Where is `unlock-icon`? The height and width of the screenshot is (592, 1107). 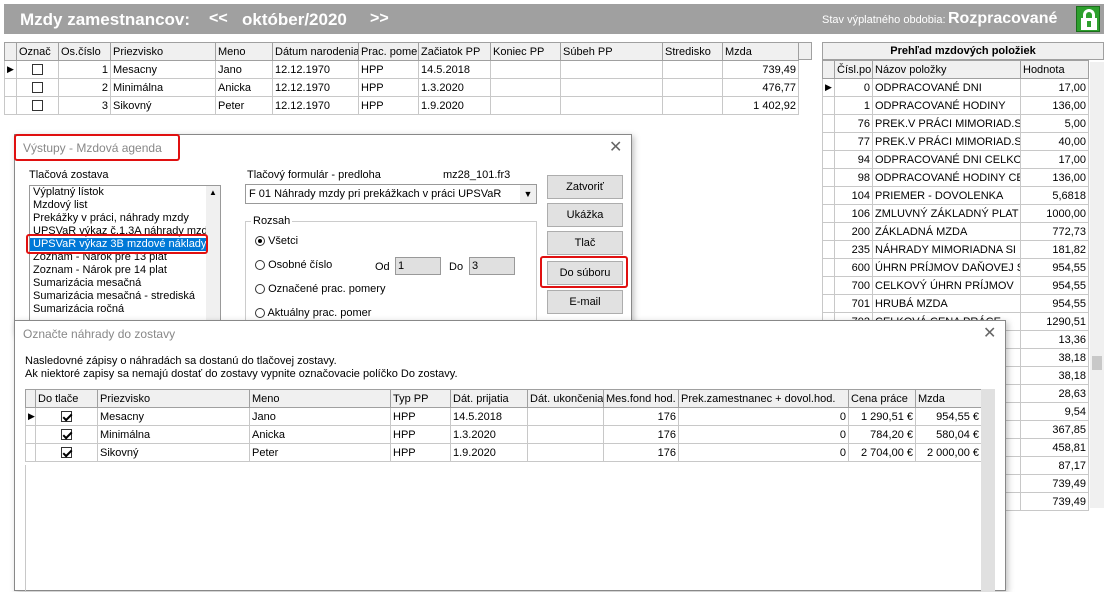 unlock-icon is located at coordinates (1088, 19).